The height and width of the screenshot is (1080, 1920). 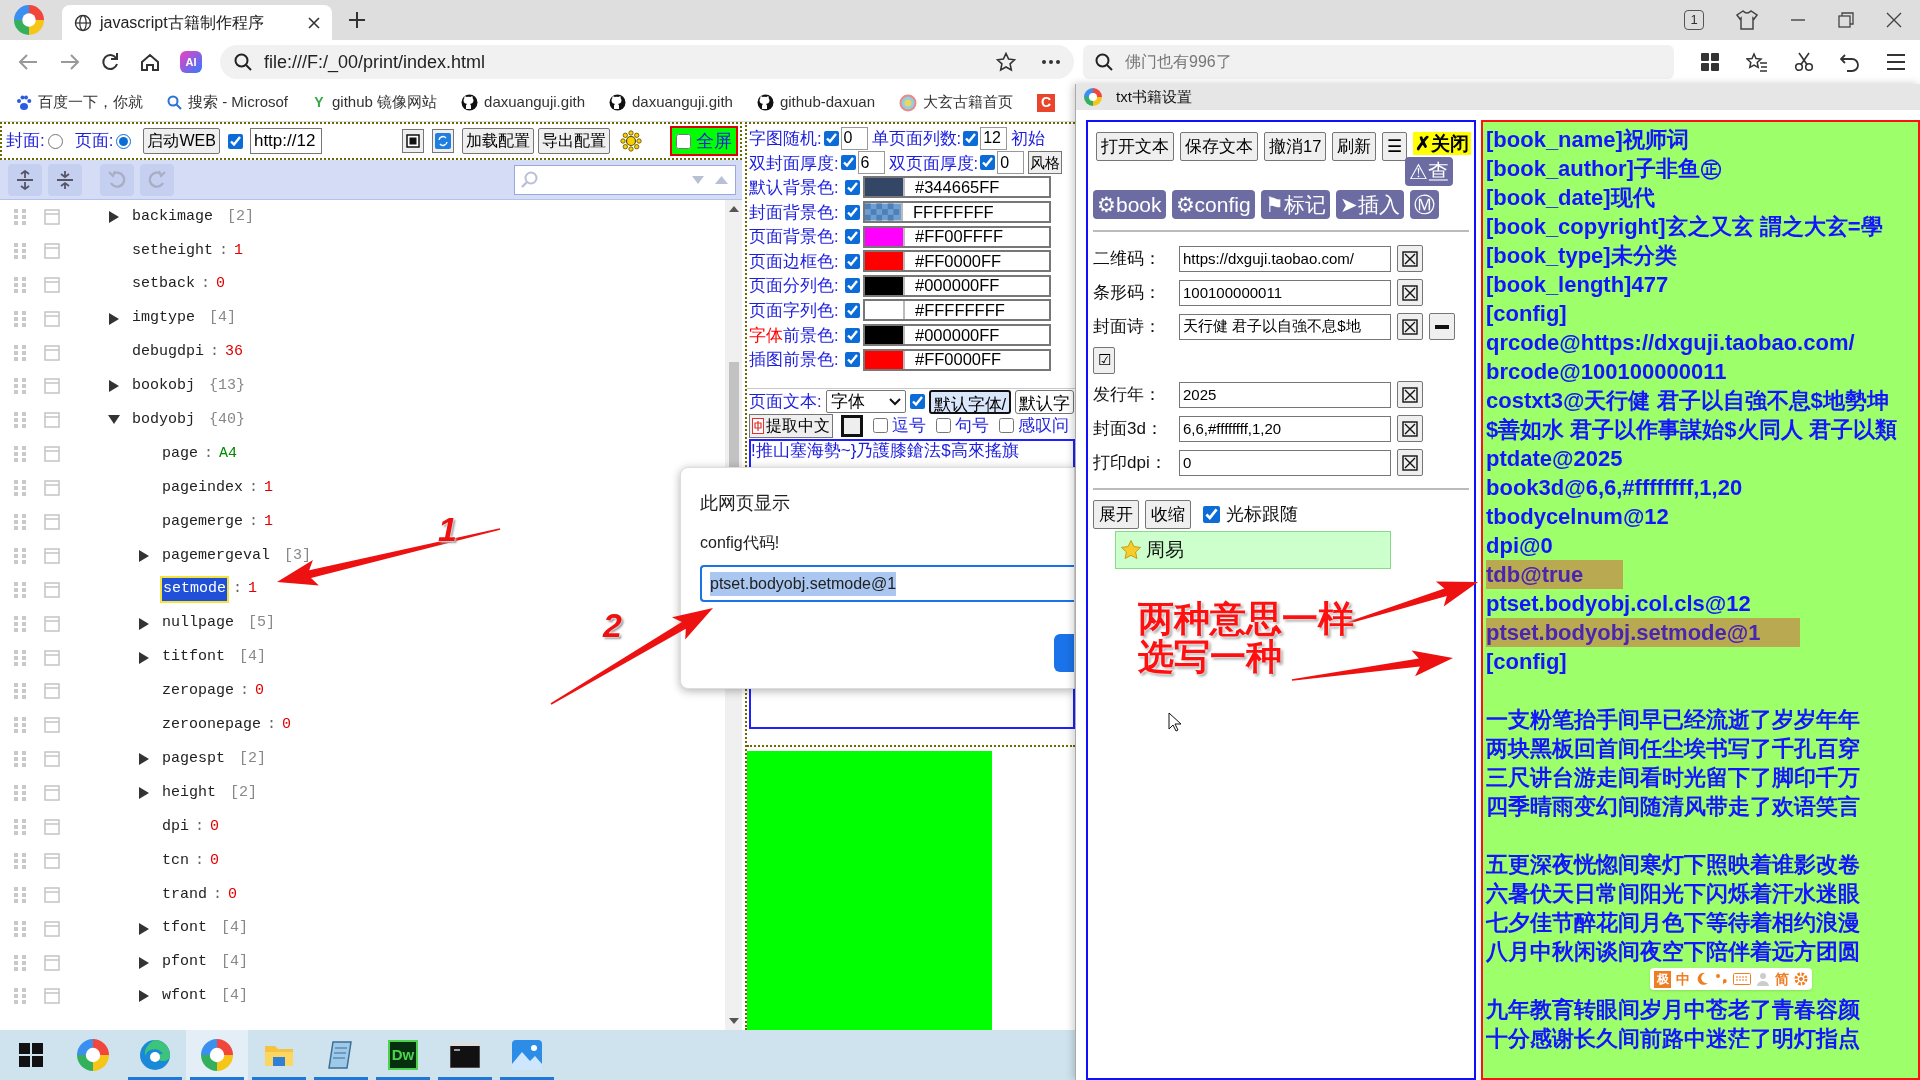 What do you see at coordinates (794, 212) in the screenshot?
I see `field-label: 封面背景色:` at bounding box center [794, 212].